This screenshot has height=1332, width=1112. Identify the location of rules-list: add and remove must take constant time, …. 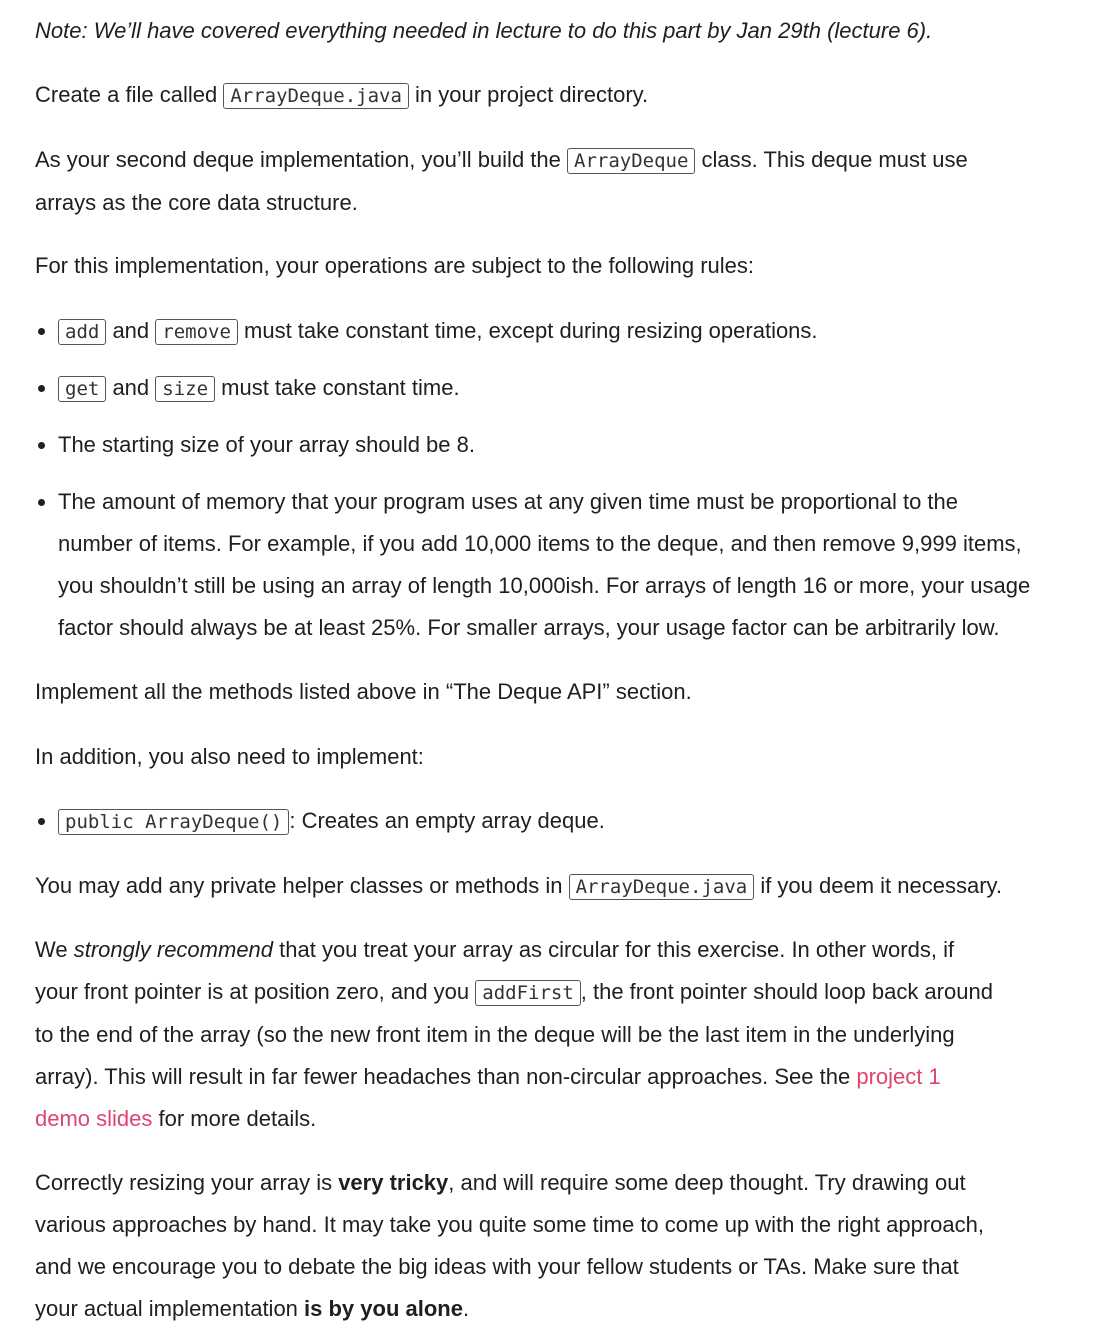
(426, 331).